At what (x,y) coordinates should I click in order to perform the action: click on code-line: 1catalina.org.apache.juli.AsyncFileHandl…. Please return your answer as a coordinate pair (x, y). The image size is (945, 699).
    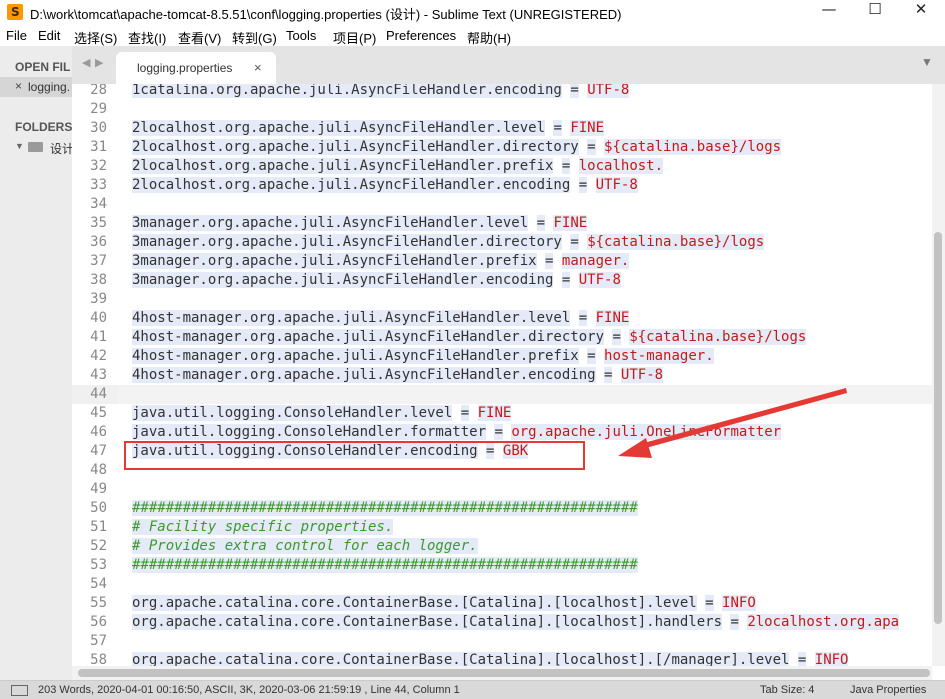
    Looking at the image, I should click on (381, 92).